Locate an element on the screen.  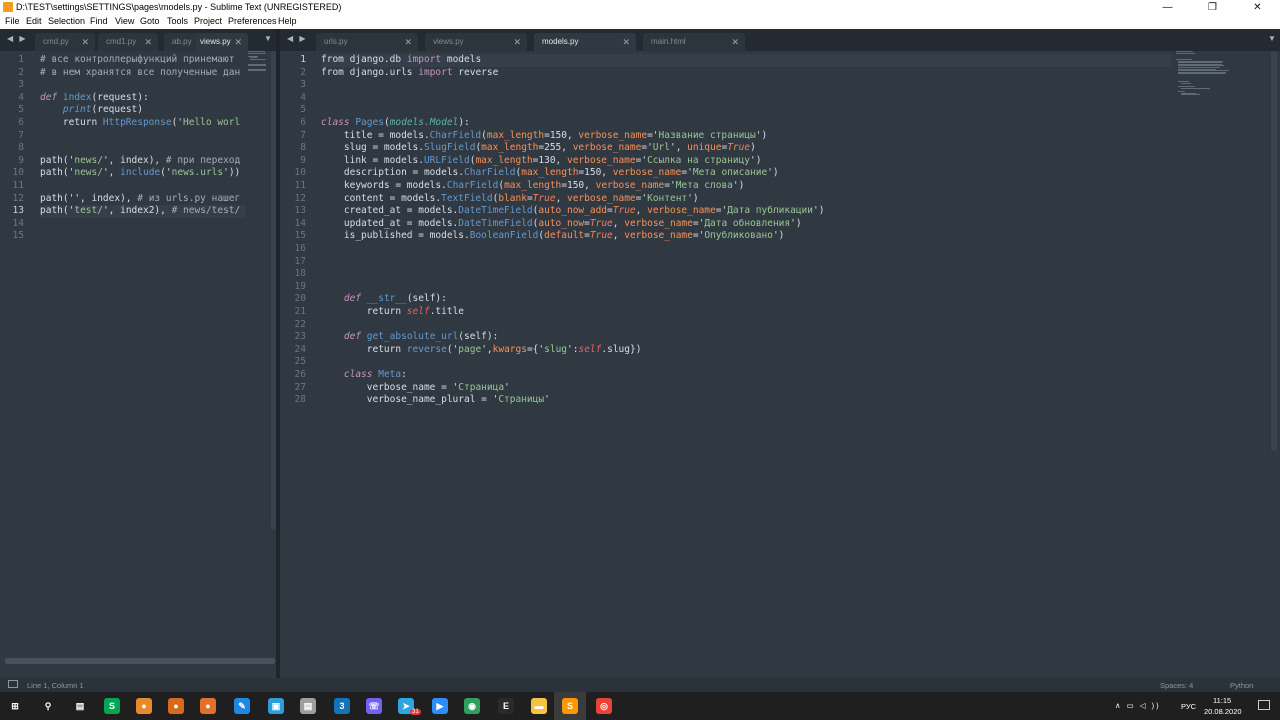
clock-time: 11:15 is located at coordinates (1222, 700).